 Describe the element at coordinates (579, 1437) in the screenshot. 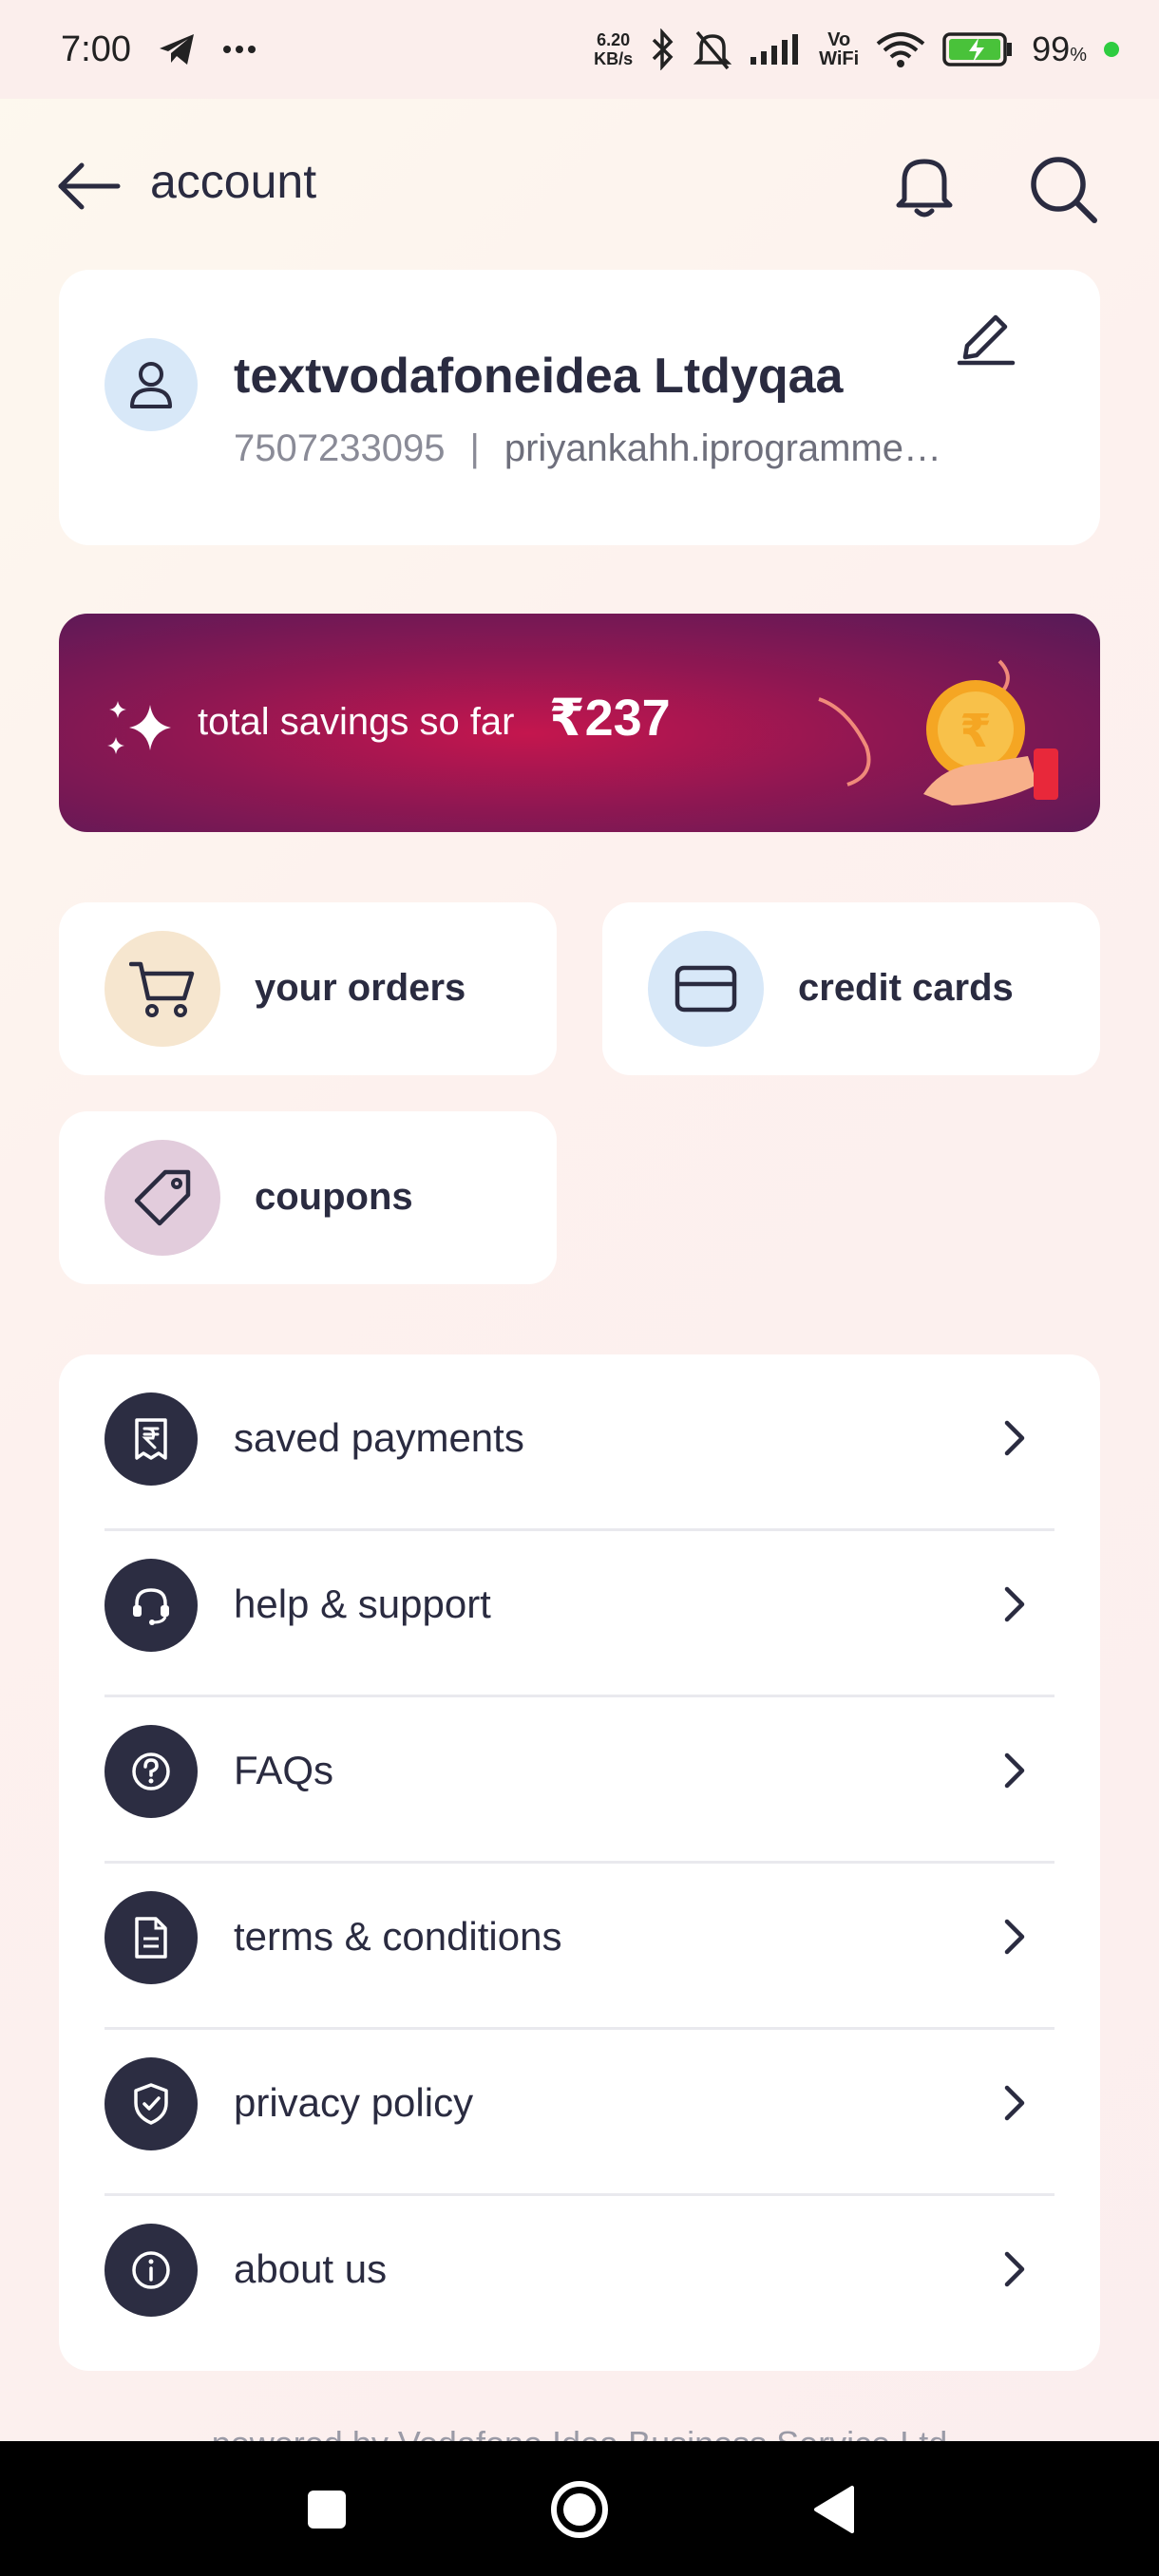

I see `menu-item-saved-payments: saved payments` at that location.